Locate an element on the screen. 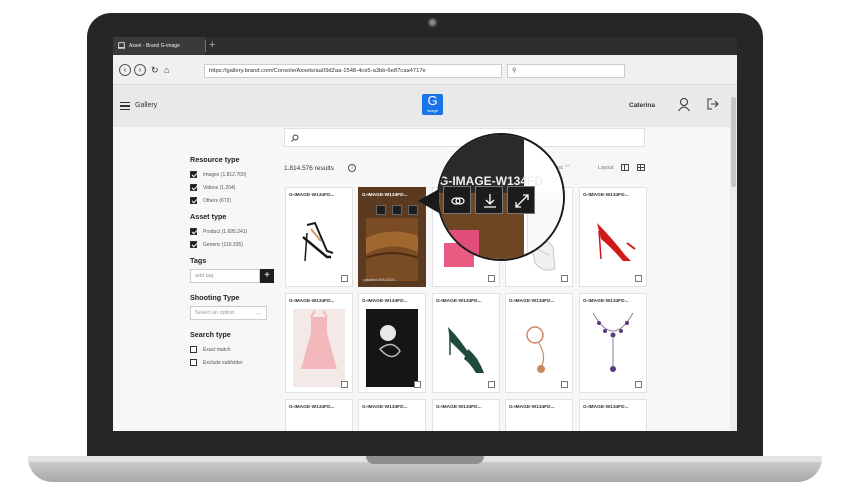  forward-button: › is located at coordinates (140, 70).